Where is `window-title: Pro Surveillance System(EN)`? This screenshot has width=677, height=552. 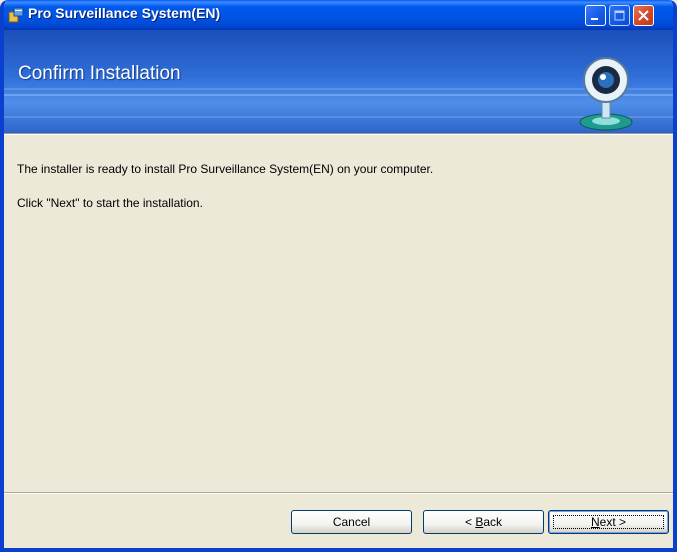
window-title: Pro Surveillance System(EN) is located at coordinates (124, 13).